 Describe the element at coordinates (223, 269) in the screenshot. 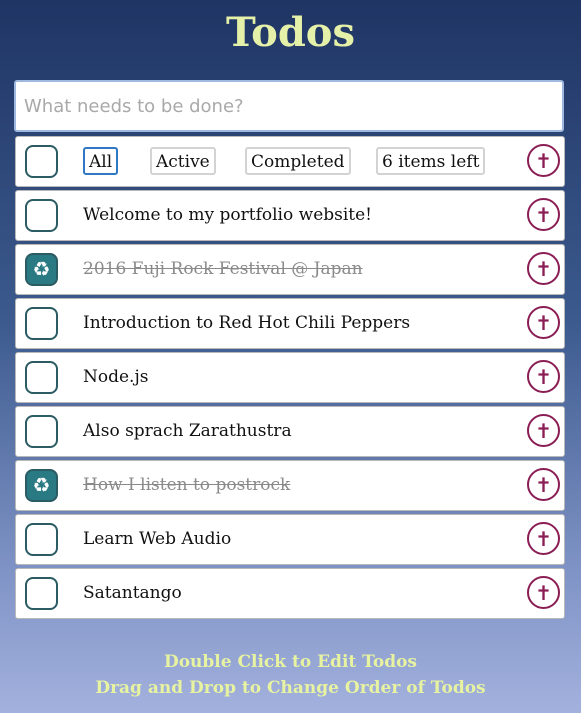

I see `todo-label: 2016 Fuji Rock Festival @ Japan` at that location.